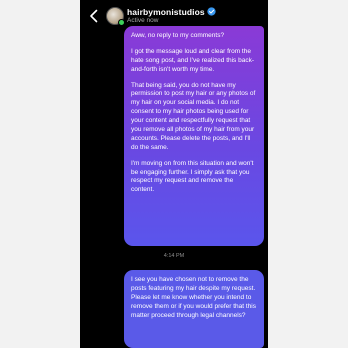  Describe the element at coordinates (94, 16) in the screenshot. I see `chevron-left-icon` at that location.